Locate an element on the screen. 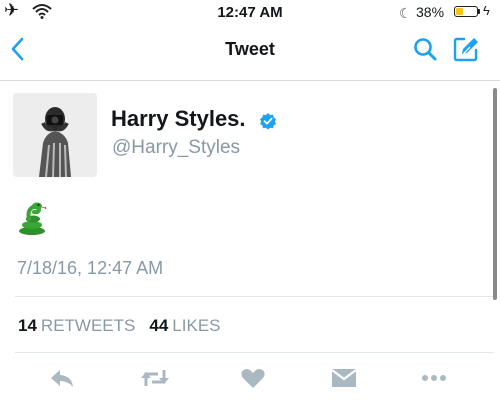  battery-percent: 38% is located at coordinates (430, 12).